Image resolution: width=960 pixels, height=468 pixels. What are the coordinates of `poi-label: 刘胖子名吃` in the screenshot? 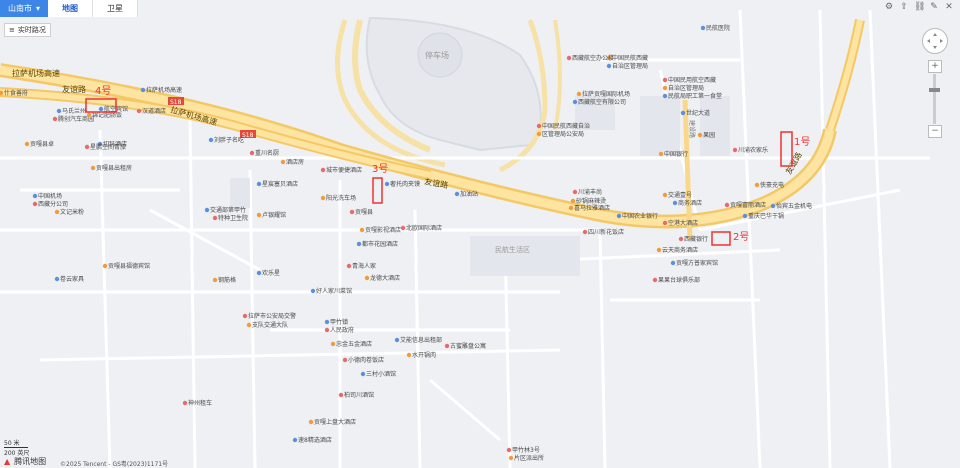 It's located at (229, 140).